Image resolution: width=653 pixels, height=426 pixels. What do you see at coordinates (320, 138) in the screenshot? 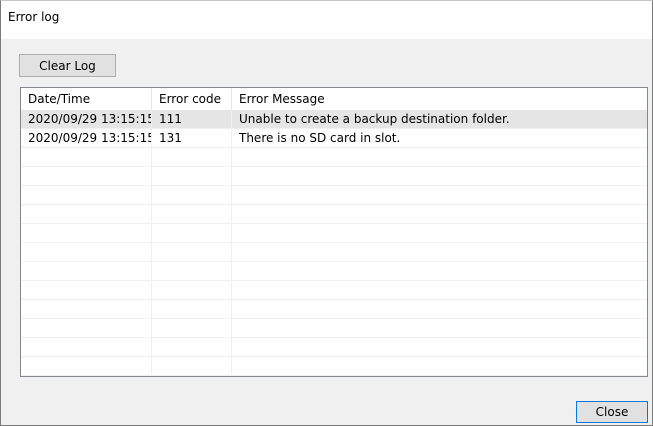
I see `error-message-cell: There is no SD card in slot.` at bounding box center [320, 138].